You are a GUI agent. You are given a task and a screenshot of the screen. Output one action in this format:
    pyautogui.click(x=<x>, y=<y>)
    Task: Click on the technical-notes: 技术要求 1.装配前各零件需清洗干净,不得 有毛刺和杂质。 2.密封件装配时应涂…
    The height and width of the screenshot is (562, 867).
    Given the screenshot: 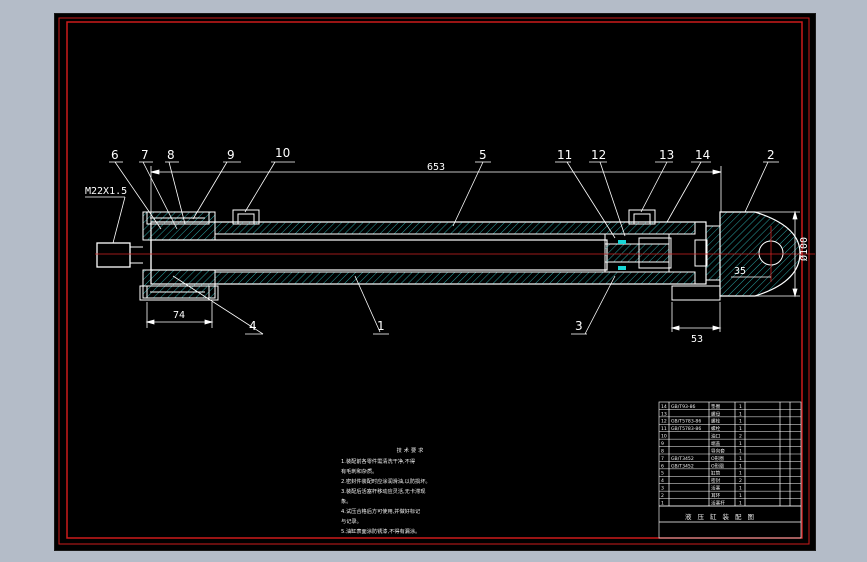 What is the action you would take?
    pyautogui.click(x=411, y=491)
    